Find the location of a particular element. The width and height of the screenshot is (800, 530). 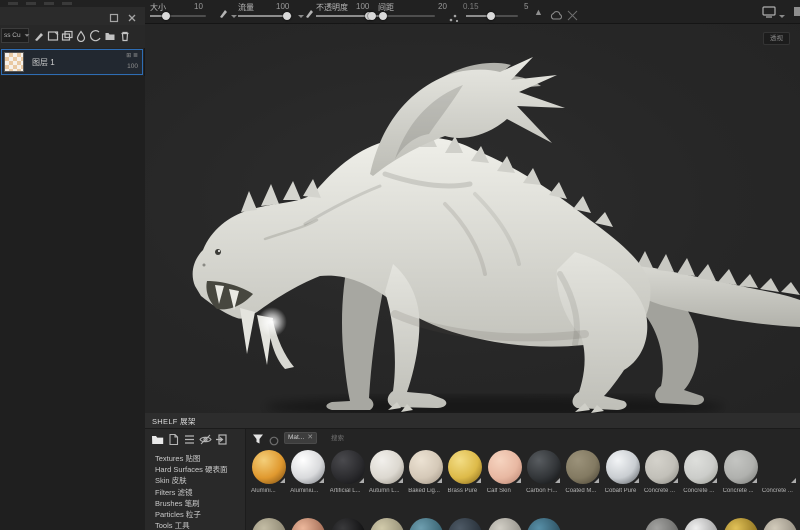

page-icon is located at coordinates (173, 439).